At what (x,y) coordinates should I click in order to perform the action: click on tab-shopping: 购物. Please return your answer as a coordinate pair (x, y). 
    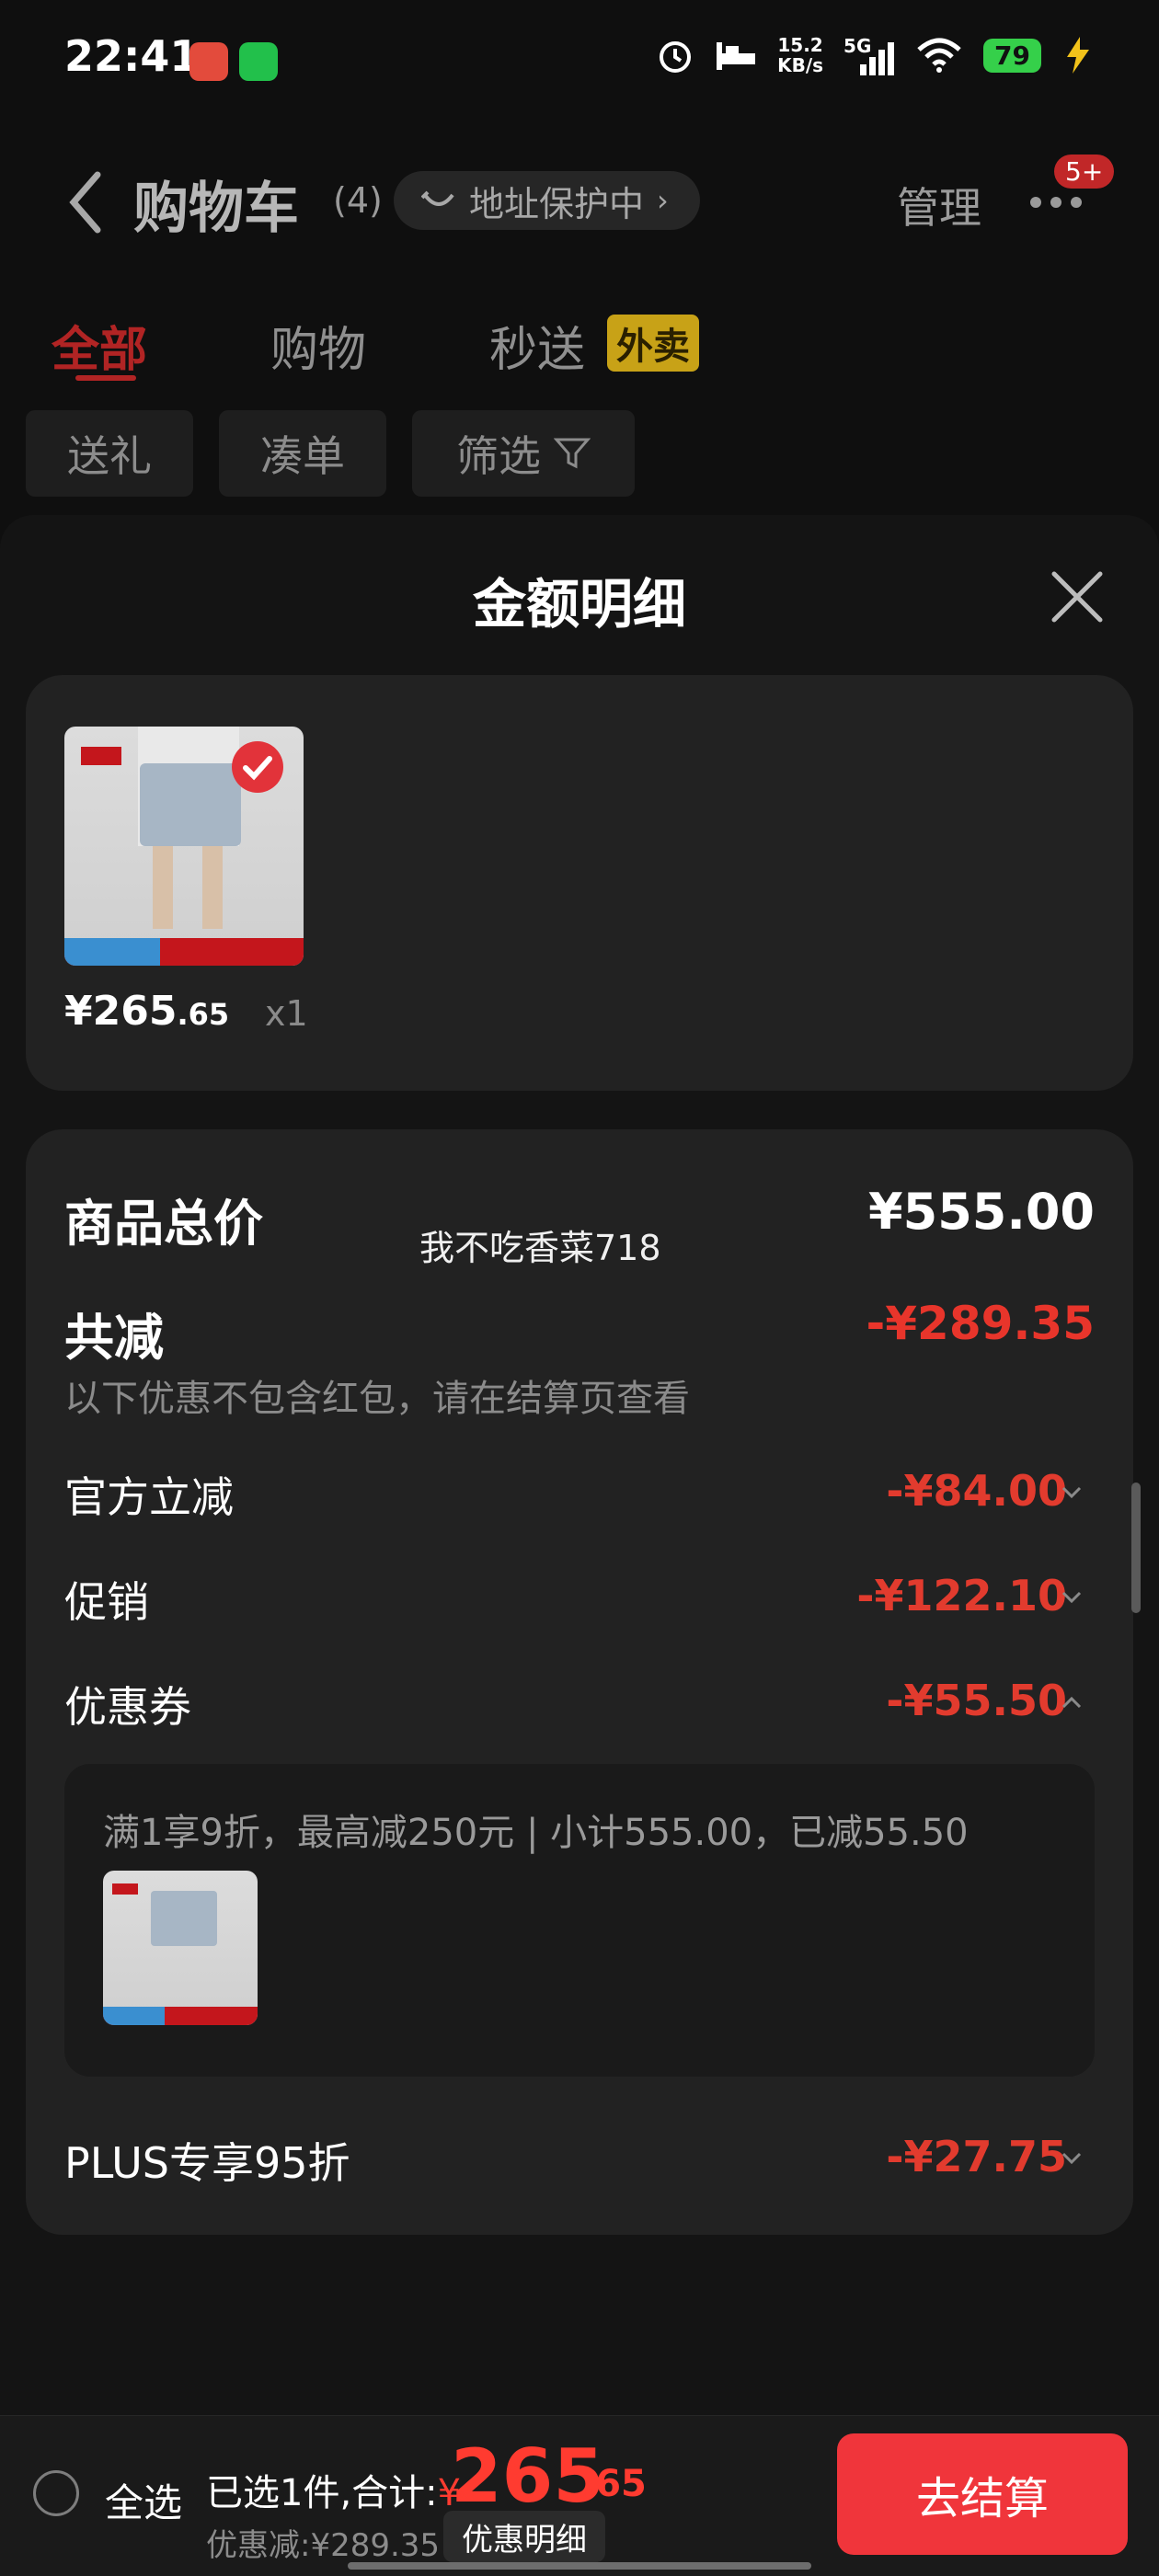
    Looking at the image, I should click on (318, 345).